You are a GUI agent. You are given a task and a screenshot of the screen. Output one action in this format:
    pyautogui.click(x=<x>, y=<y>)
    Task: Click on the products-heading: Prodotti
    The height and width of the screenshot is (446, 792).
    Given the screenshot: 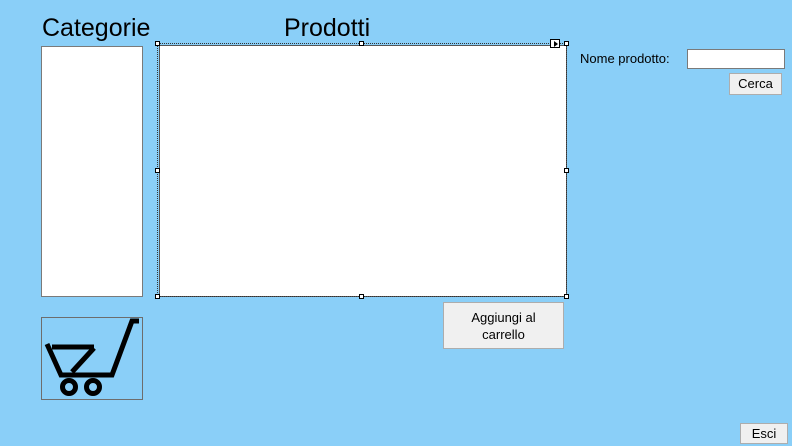 What is the action you would take?
    pyautogui.click(x=327, y=28)
    